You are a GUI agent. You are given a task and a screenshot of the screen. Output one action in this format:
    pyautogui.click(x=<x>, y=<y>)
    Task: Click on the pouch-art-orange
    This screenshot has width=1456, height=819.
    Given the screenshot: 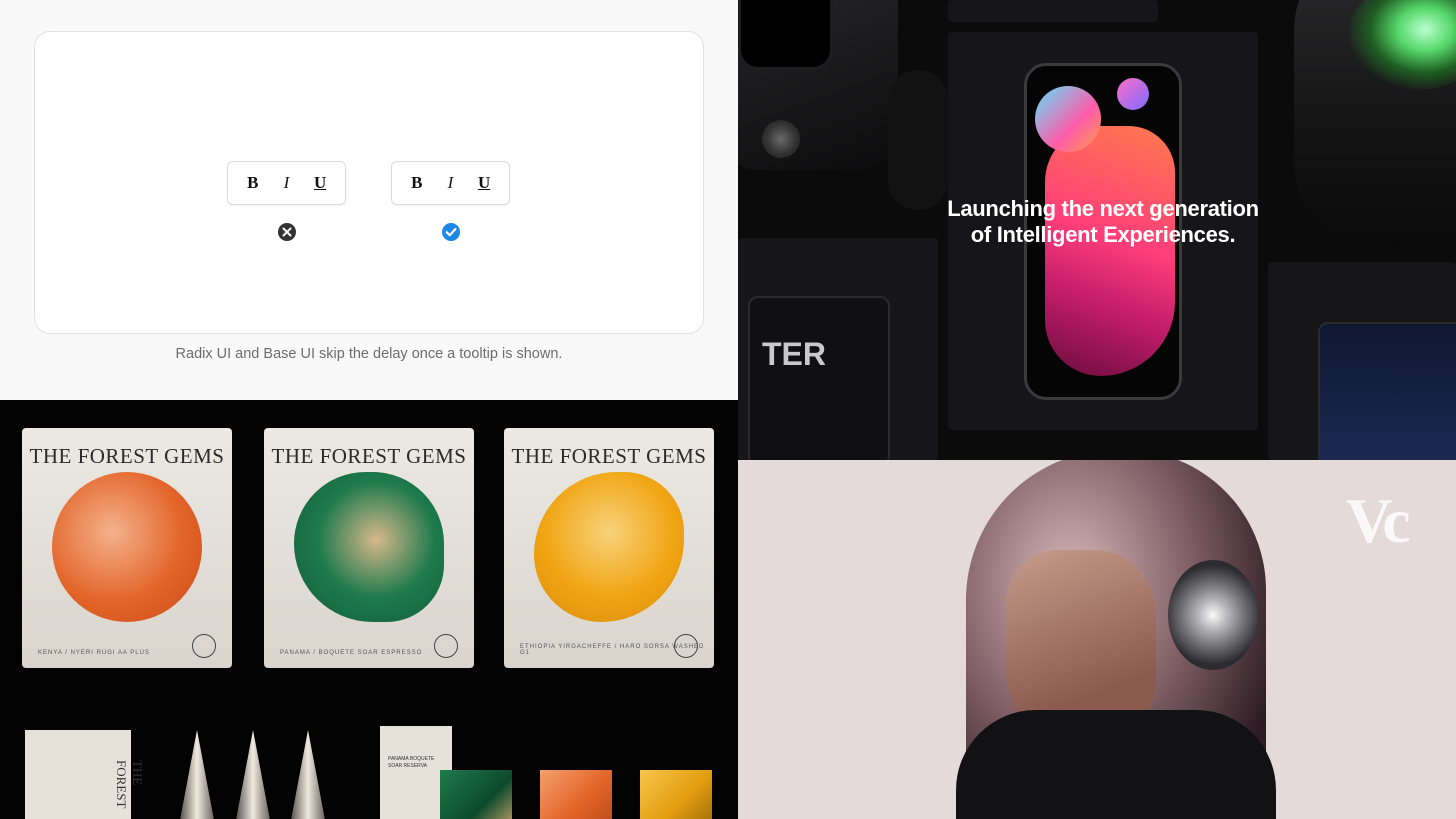 What is the action you would take?
    pyautogui.click(x=127, y=547)
    